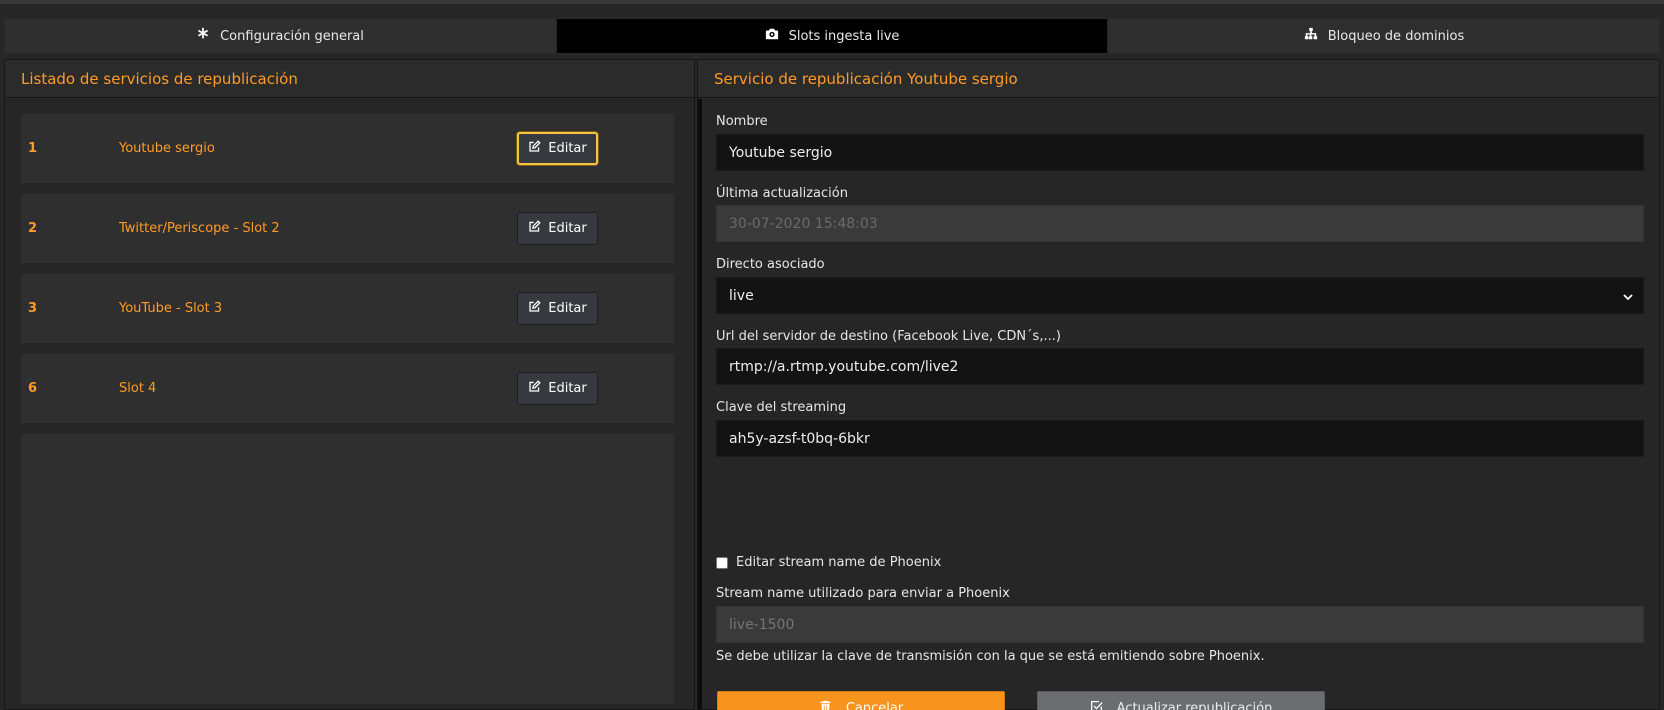 This screenshot has height=710, width=1664. What do you see at coordinates (292, 36) in the screenshot?
I see `tab-label: Configuración general` at bounding box center [292, 36].